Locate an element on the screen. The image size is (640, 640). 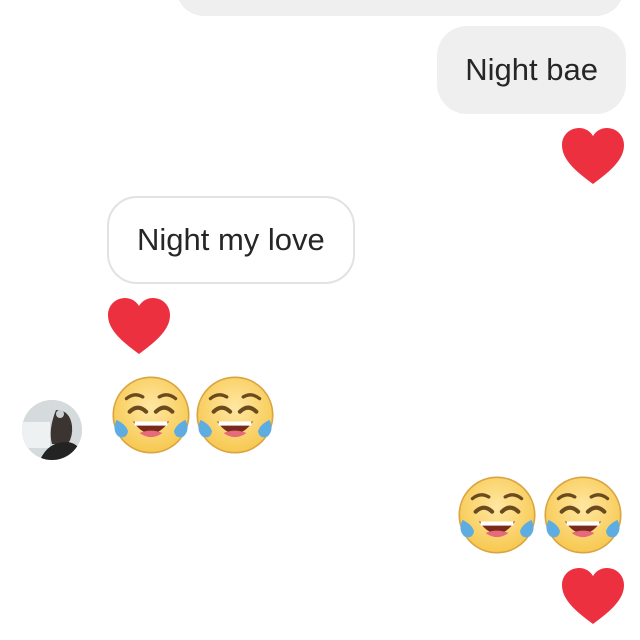
previous-message-bubble is located at coordinates (400, 8).